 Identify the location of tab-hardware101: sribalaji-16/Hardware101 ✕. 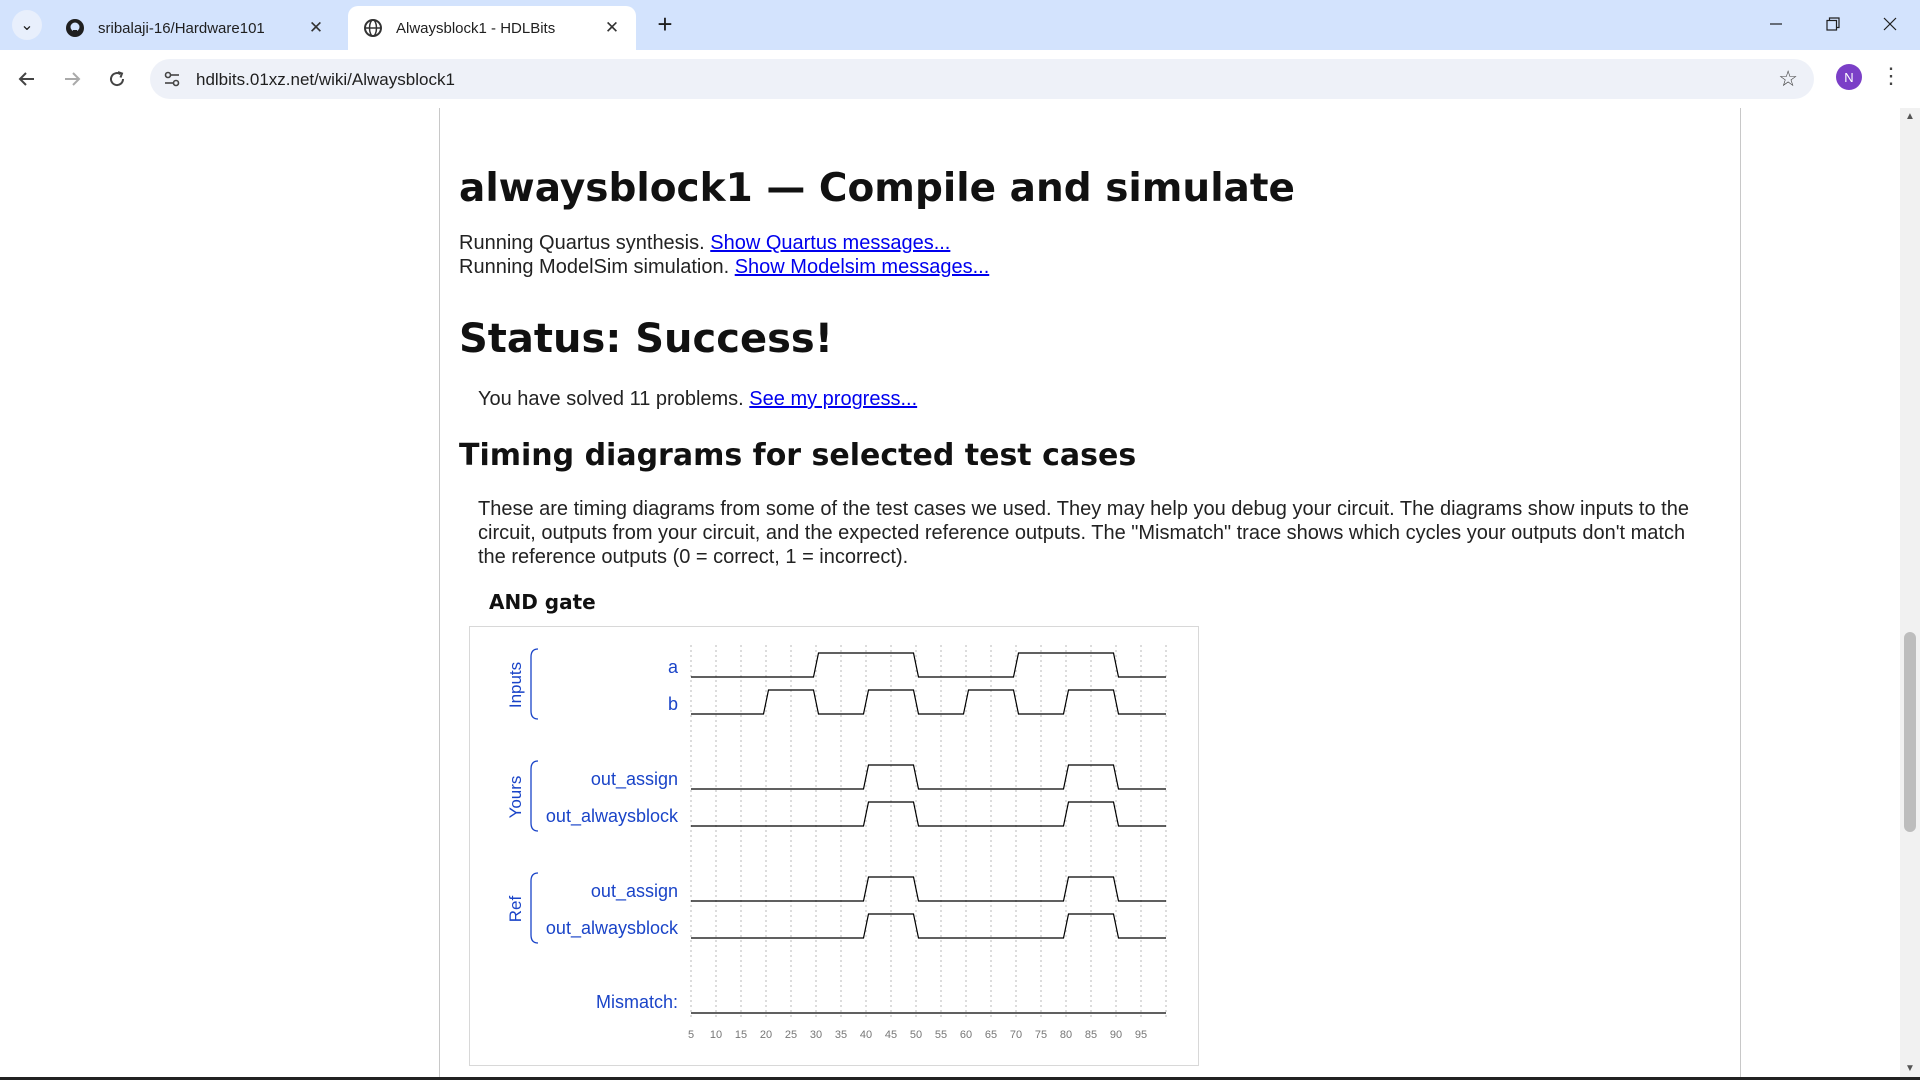
(195, 28).